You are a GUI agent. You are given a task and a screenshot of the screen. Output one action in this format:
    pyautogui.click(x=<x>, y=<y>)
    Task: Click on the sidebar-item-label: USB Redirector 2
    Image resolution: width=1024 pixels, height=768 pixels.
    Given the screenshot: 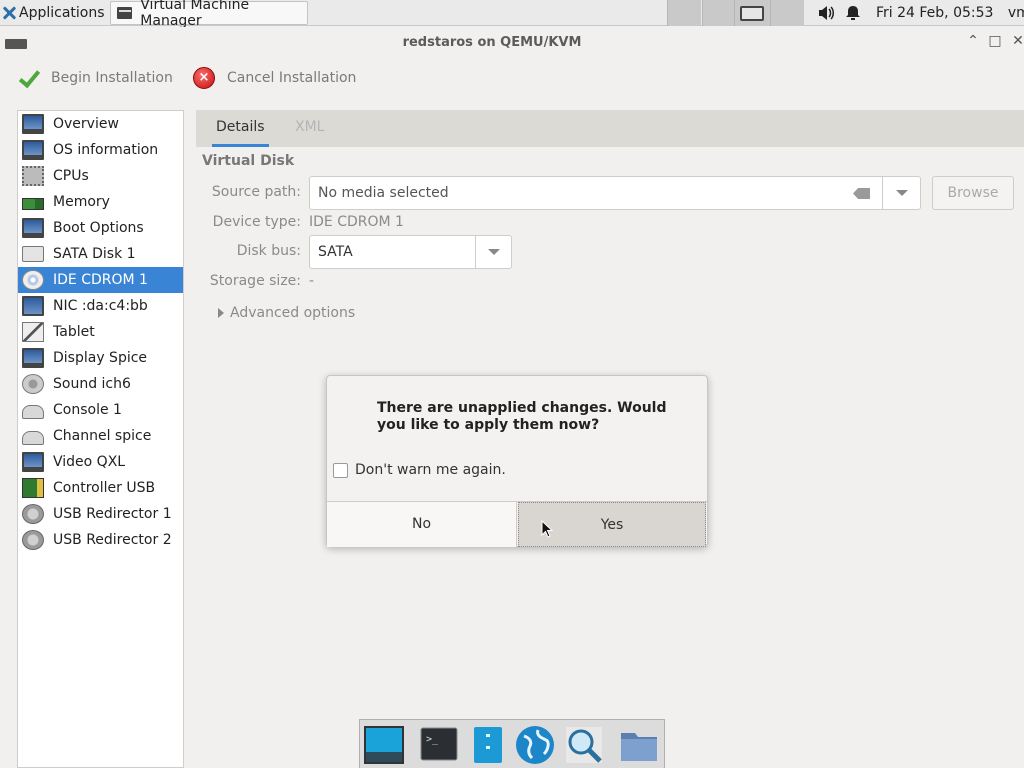 What is the action you would take?
    pyautogui.click(x=112, y=540)
    